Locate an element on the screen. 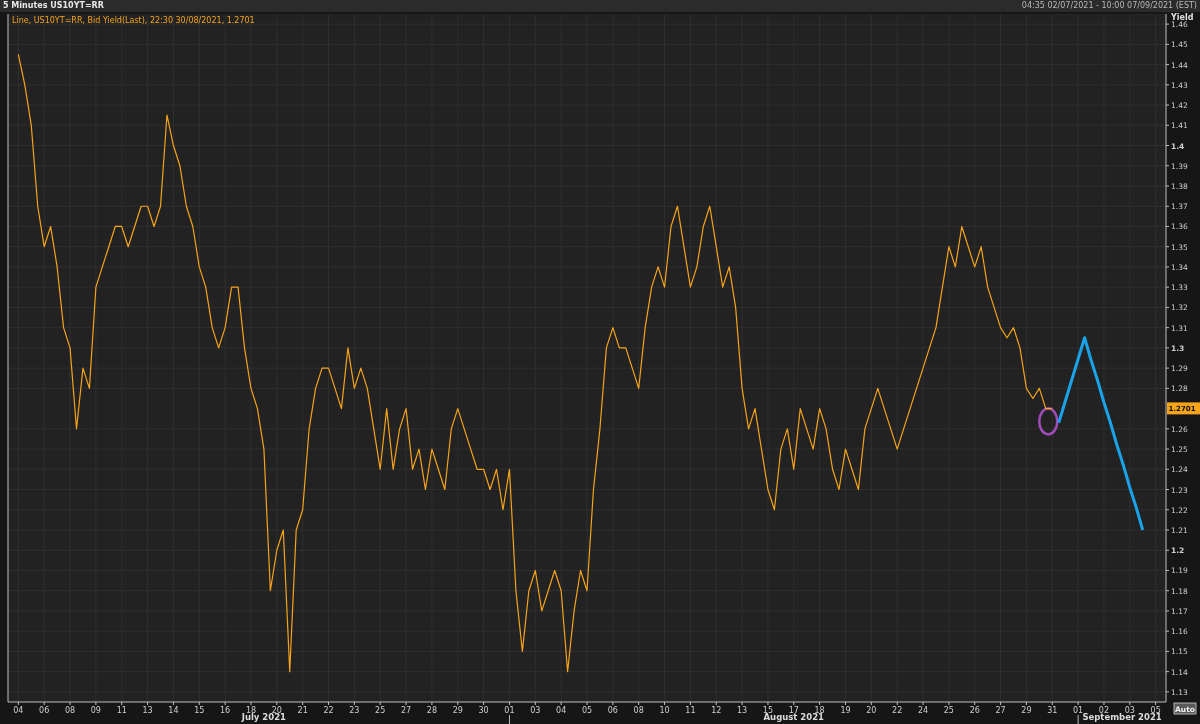 This screenshot has height=724, width=1200. x-tick-label: 14 is located at coordinates (173, 710).